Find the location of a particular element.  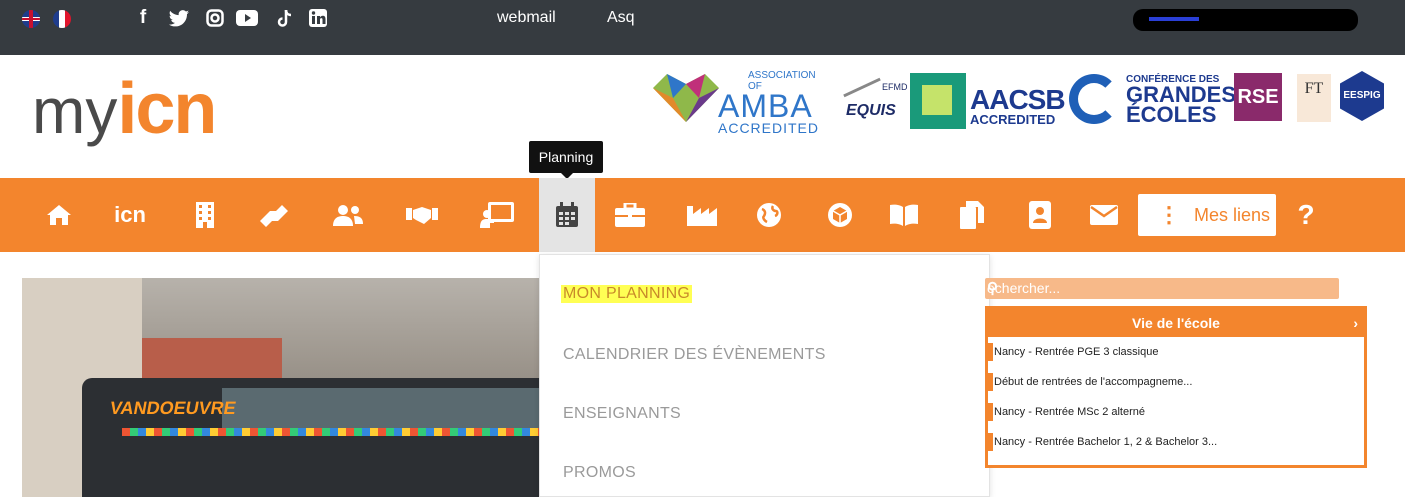

factory-icon is located at coordinates (702, 215).